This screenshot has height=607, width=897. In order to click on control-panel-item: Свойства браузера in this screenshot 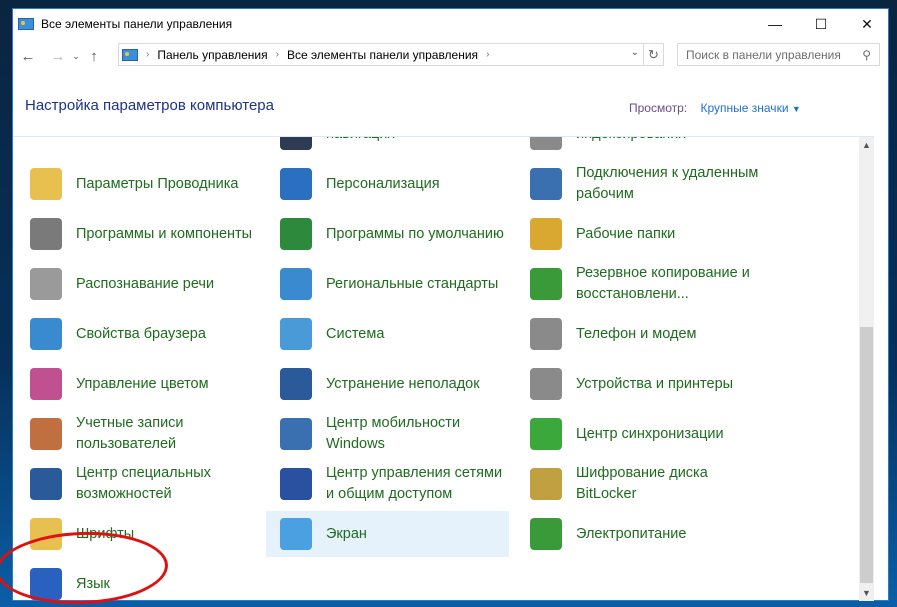, I will do `click(137, 334)`.